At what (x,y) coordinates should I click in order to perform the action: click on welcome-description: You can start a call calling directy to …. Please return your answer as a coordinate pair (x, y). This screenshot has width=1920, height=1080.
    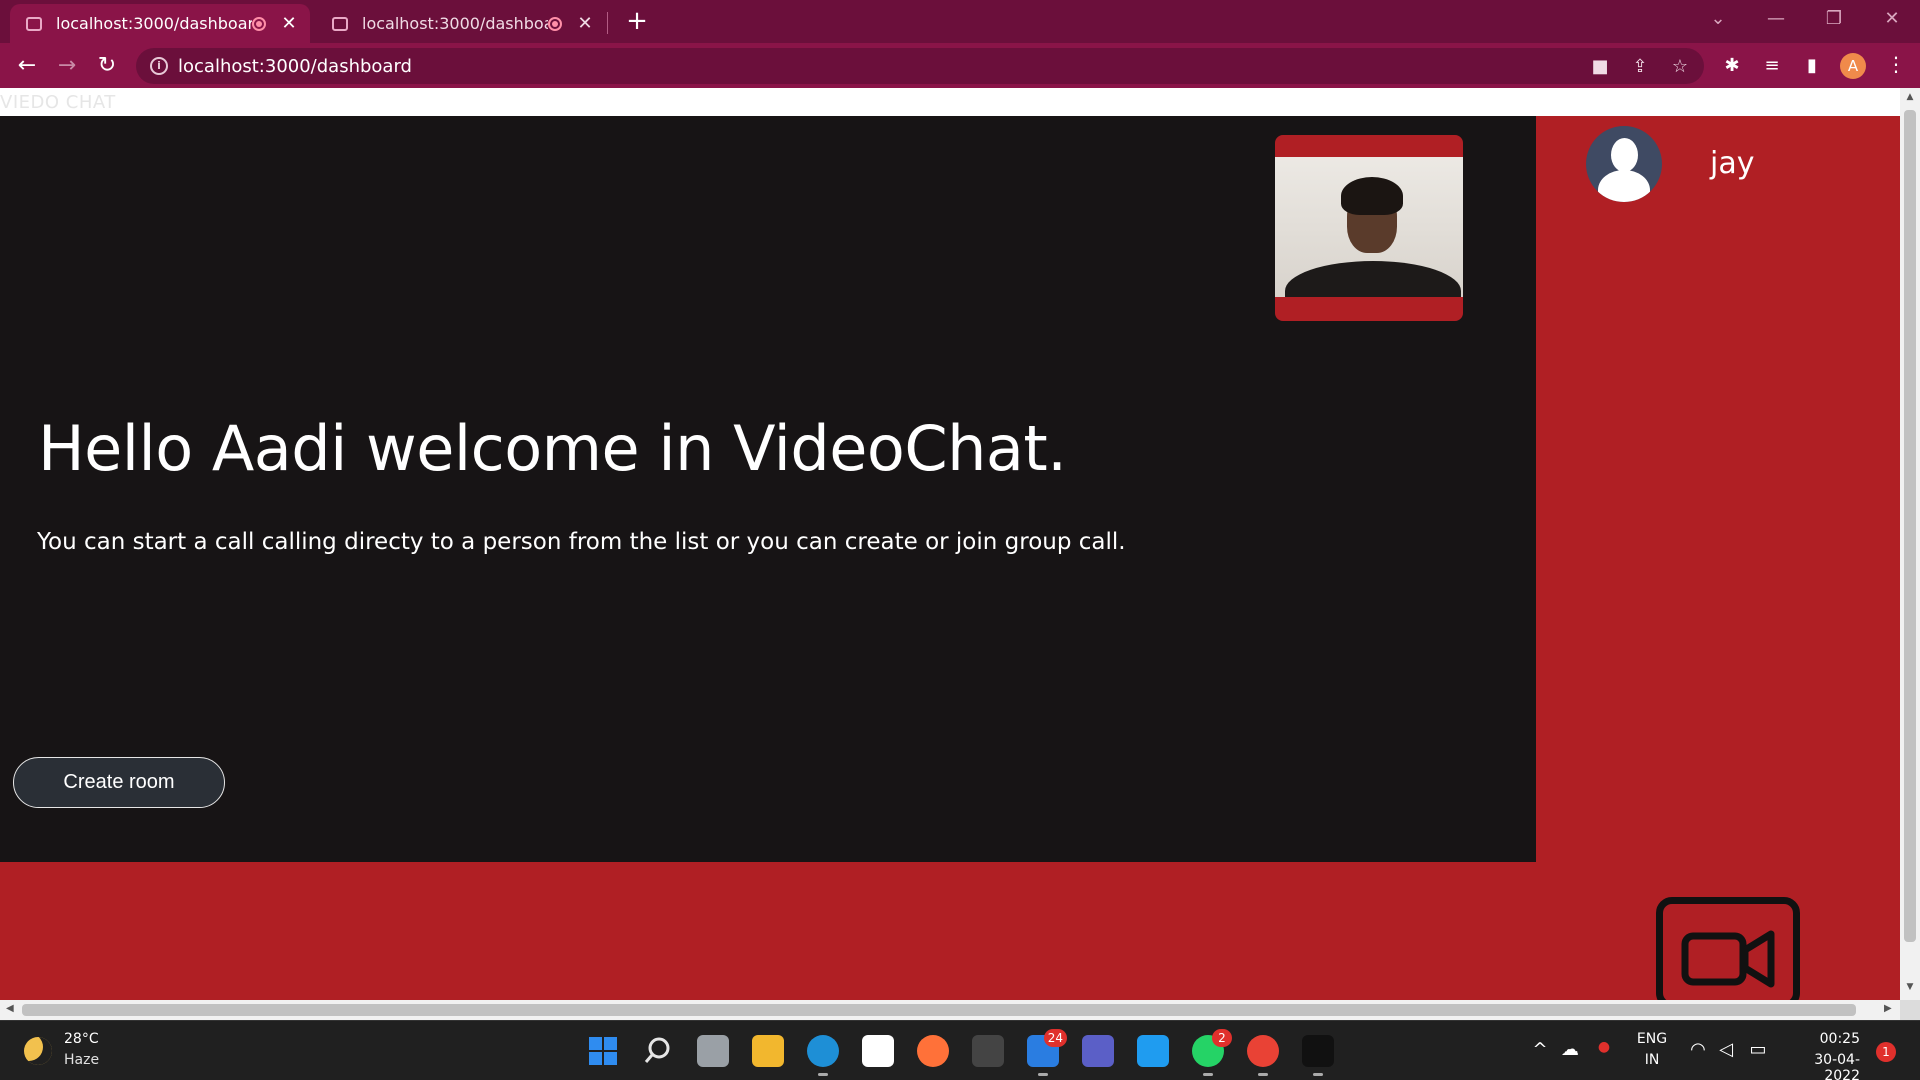
    Looking at the image, I should click on (581, 542).